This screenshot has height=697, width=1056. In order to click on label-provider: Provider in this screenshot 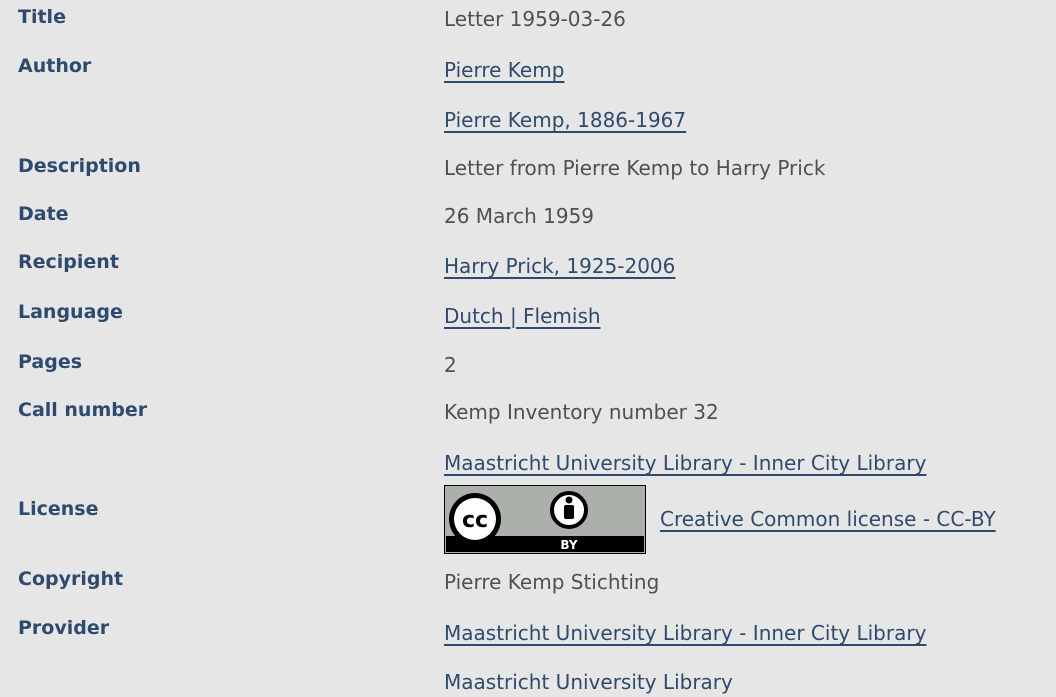, I will do `click(64, 628)`.